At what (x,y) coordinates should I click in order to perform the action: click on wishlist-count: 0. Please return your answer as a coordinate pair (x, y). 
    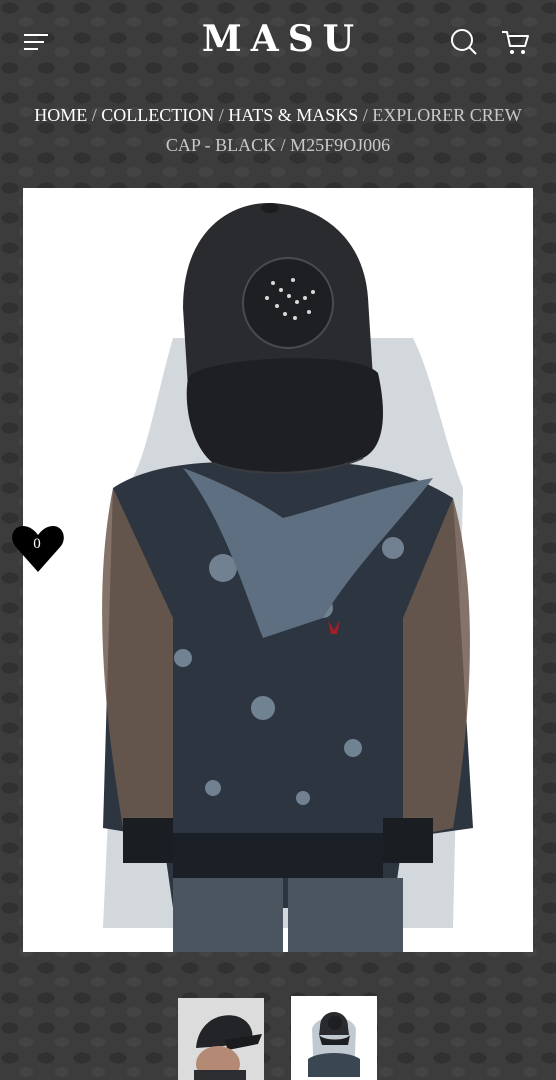
    Looking at the image, I should click on (37, 544).